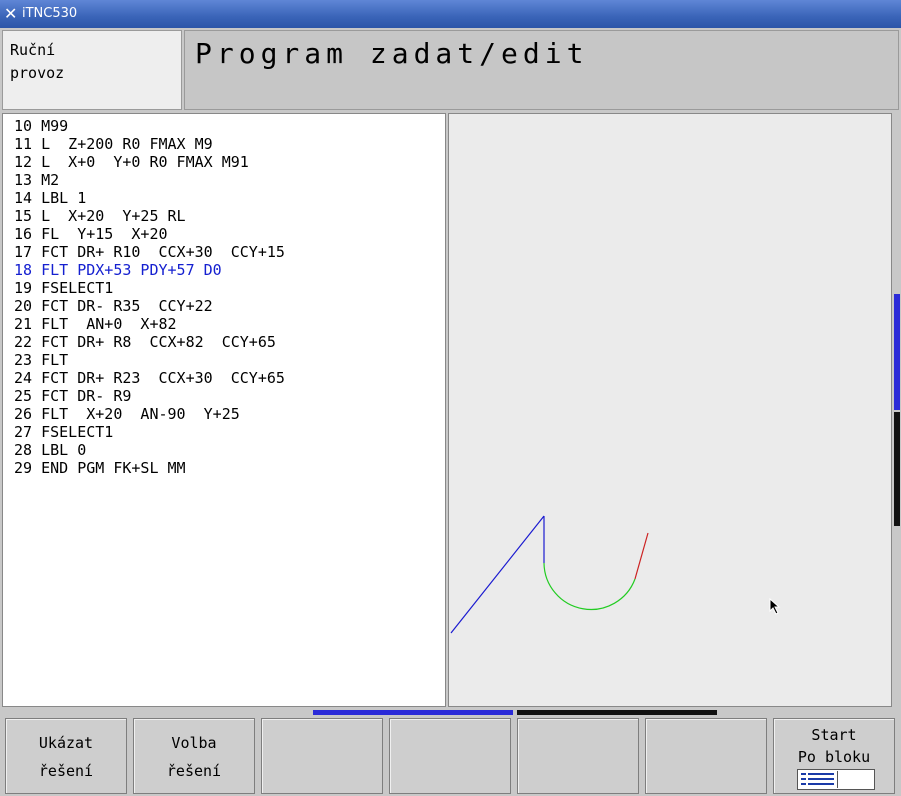  I want to click on program-line: 13 M2, so click(229, 180).